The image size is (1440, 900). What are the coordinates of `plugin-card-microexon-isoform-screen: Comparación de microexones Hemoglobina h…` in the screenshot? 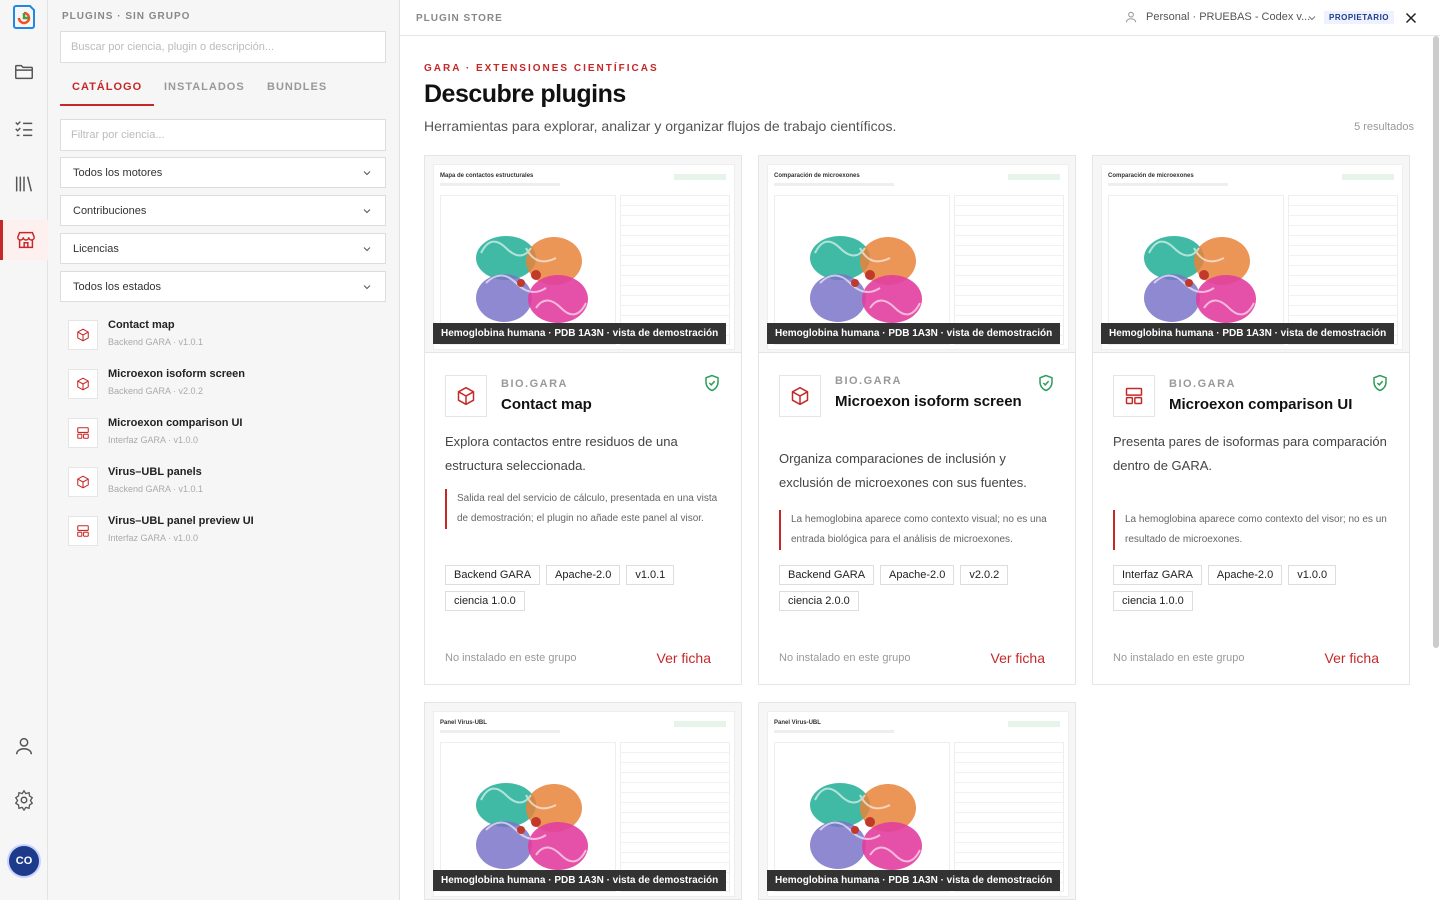 It's located at (917, 420).